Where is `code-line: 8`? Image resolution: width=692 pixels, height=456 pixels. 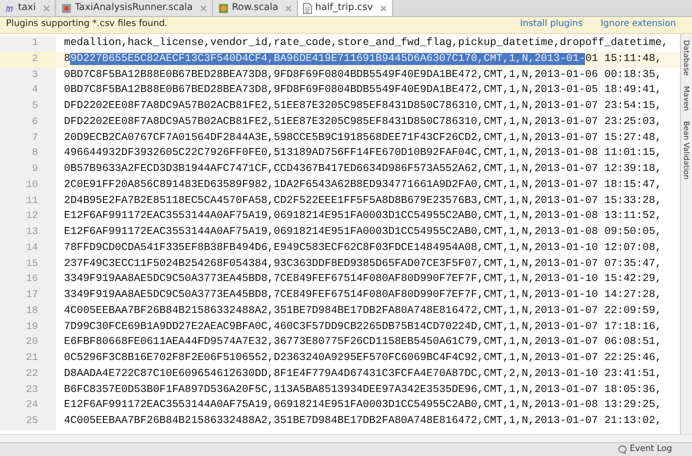 code-line: 8 is located at coordinates (67, 58).